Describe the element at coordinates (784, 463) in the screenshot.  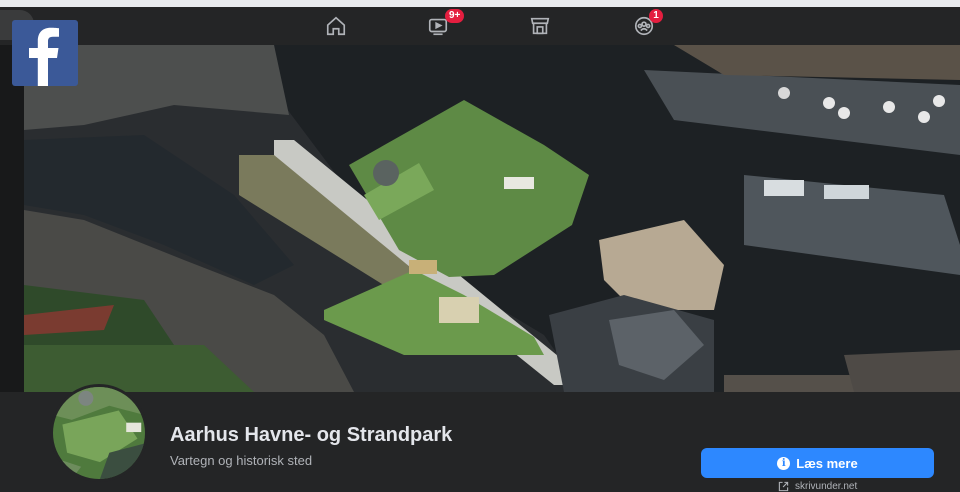
I see `info-icon: i` at that location.